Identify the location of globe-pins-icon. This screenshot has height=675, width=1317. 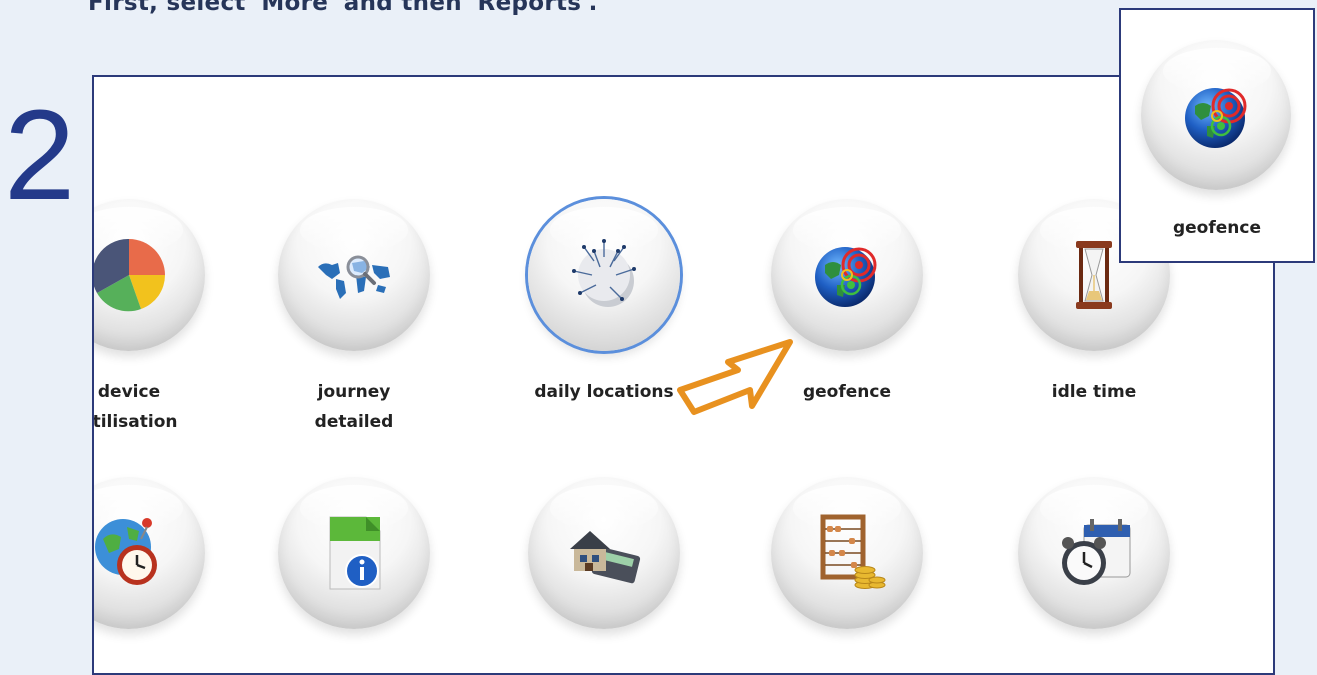
(604, 273).